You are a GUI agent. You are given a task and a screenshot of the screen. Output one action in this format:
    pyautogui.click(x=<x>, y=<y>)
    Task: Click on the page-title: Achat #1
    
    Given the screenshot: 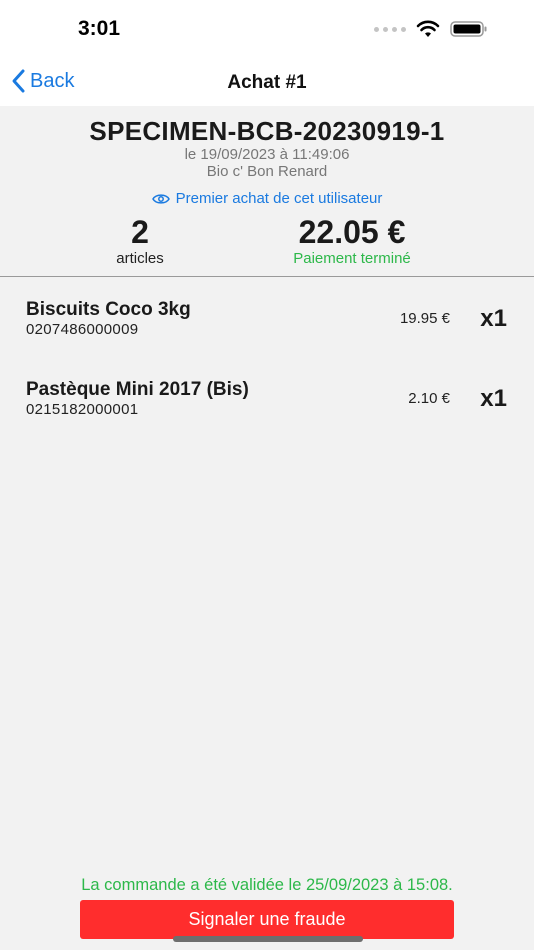 What is the action you would take?
    pyautogui.click(x=267, y=82)
    